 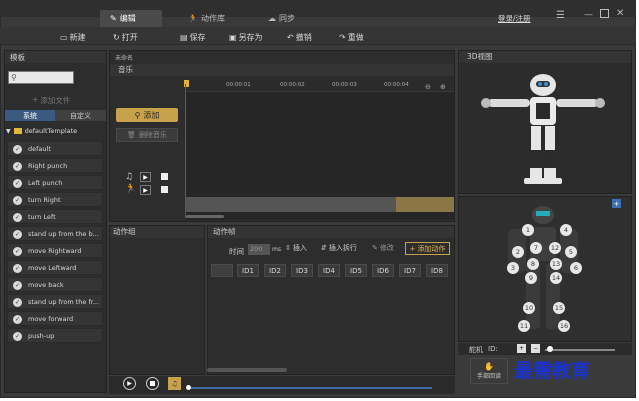 What do you see at coordinates (524, 326) in the screenshot?
I see `servo-joint: 11` at bounding box center [524, 326].